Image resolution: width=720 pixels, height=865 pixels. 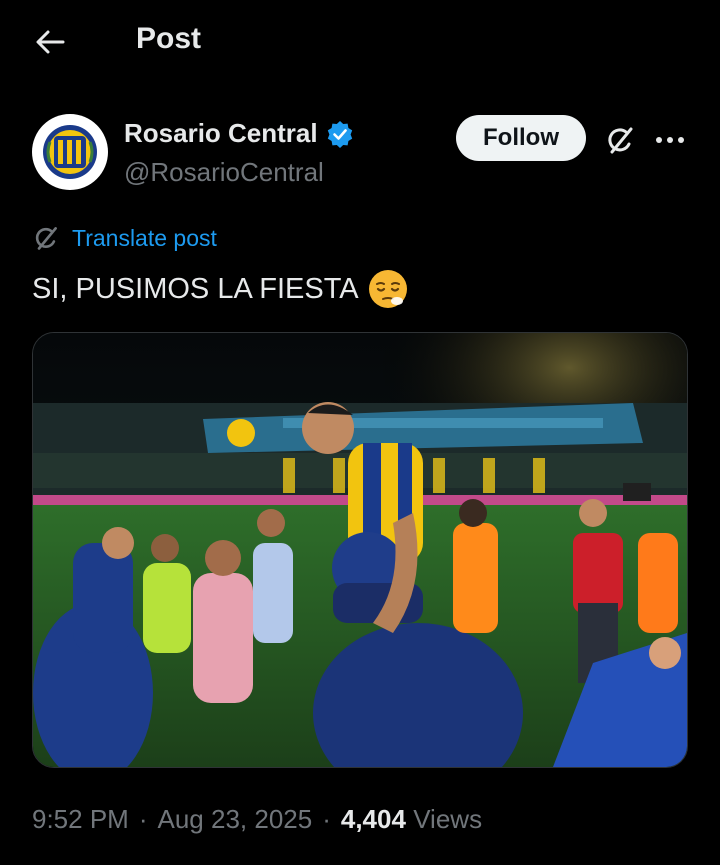 I want to click on more-dots-icon, so click(x=670, y=140).